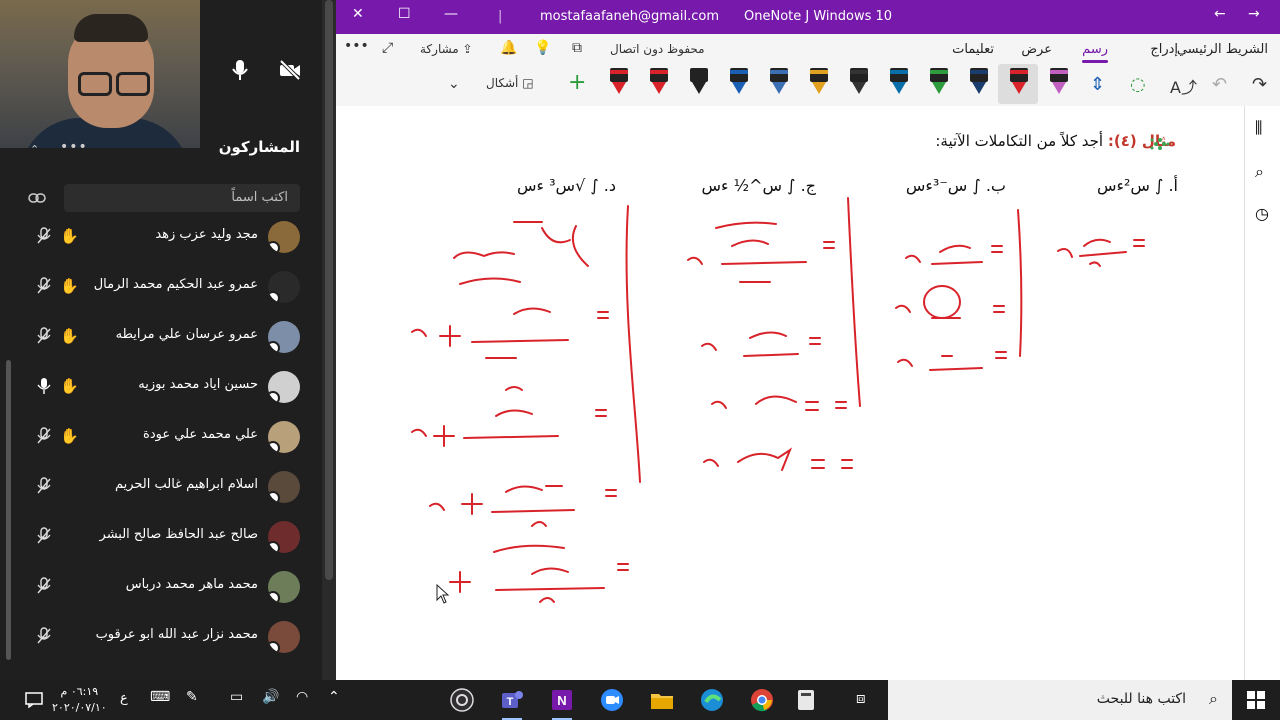 The height and width of the screenshot is (720, 1280). What do you see at coordinates (259, 147) in the screenshot?
I see `participants-title: المشاركون` at bounding box center [259, 147].